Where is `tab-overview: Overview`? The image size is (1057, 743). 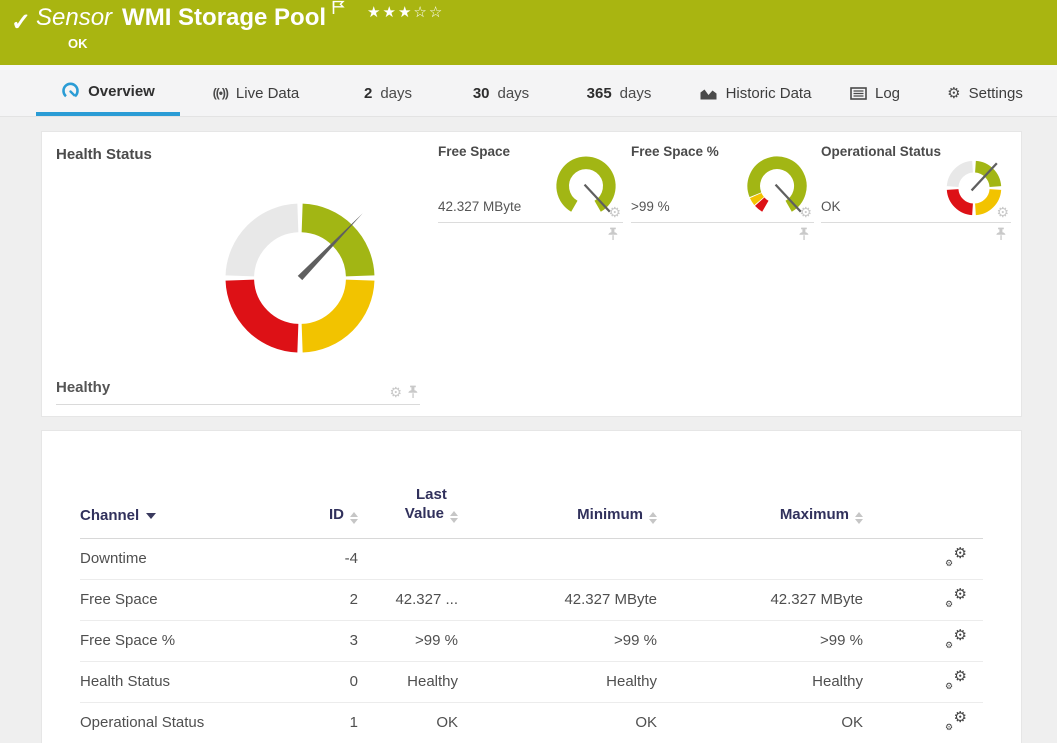 tab-overview: Overview is located at coordinates (108, 93).